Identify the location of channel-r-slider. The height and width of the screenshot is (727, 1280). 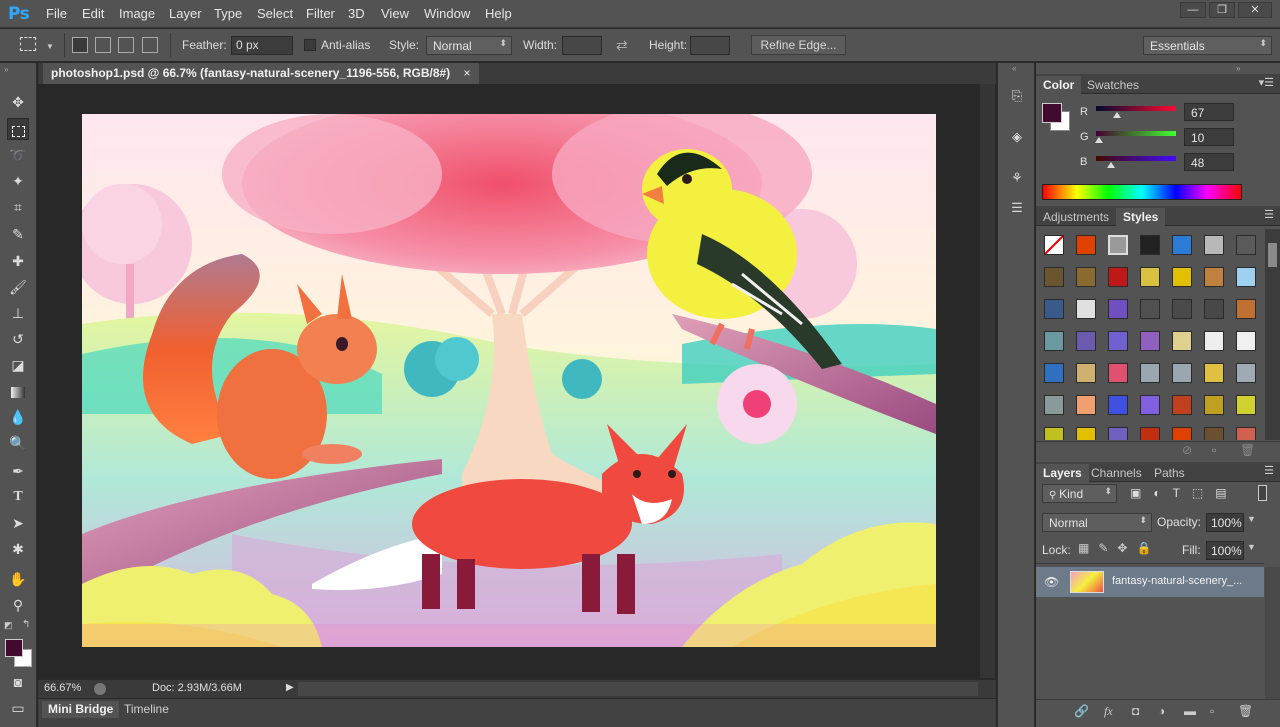
(1136, 112).